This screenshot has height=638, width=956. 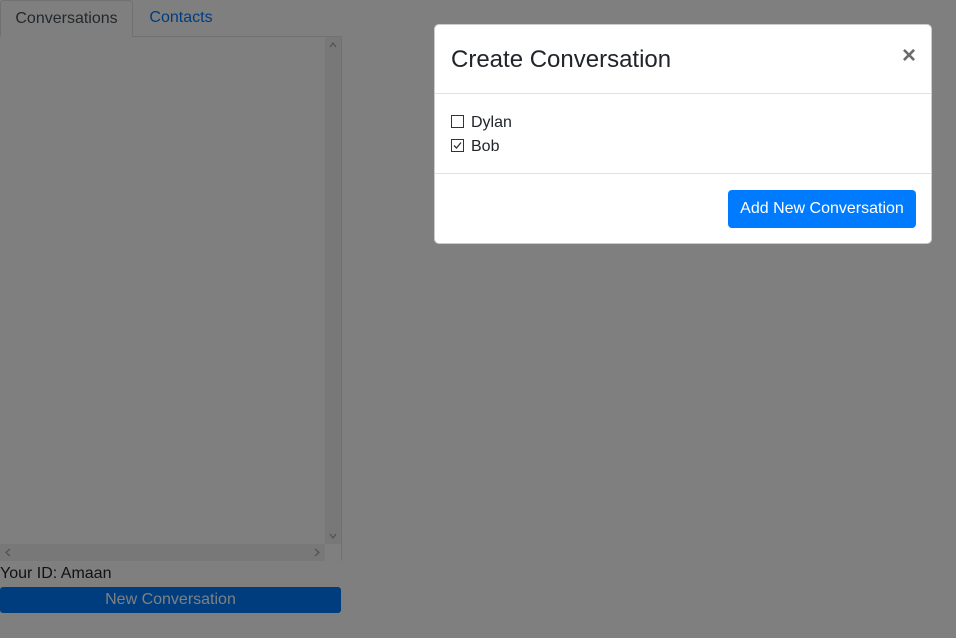 I want to click on modal-title: Create Conversation, so click(x=561, y=59).